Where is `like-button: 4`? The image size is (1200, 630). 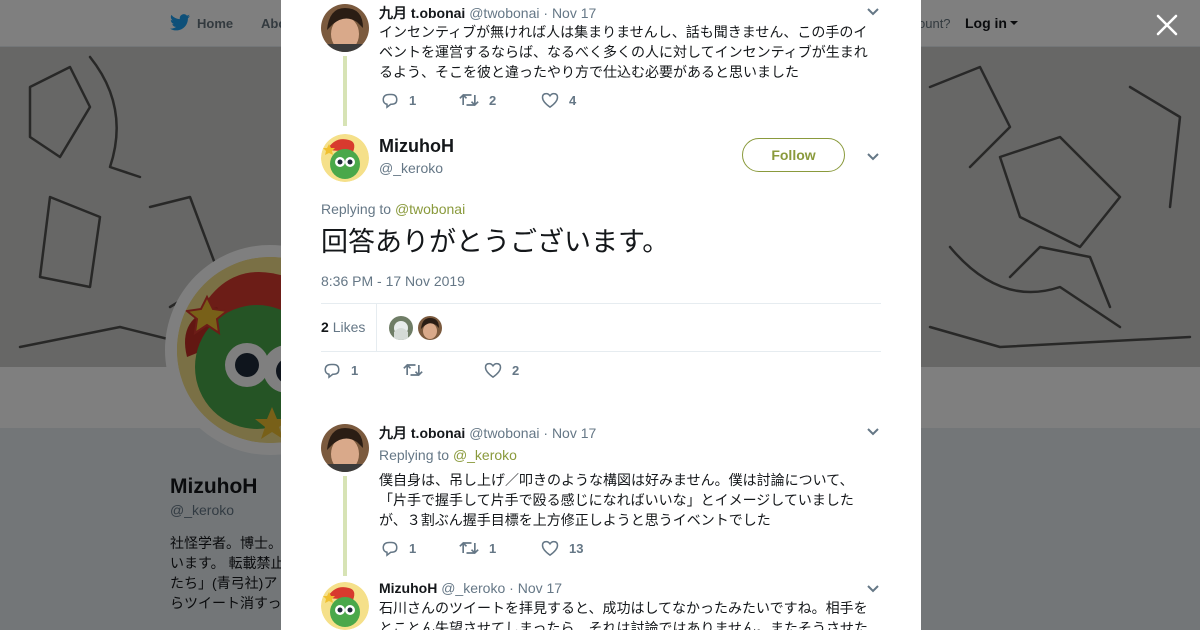
like-button: 4 is located at coordinates (558, 100).